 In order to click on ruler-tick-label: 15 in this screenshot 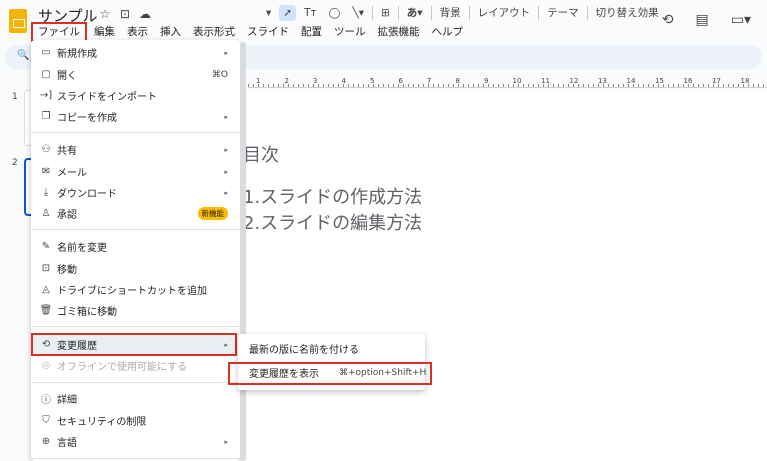, I will do `click(659, 81)`.